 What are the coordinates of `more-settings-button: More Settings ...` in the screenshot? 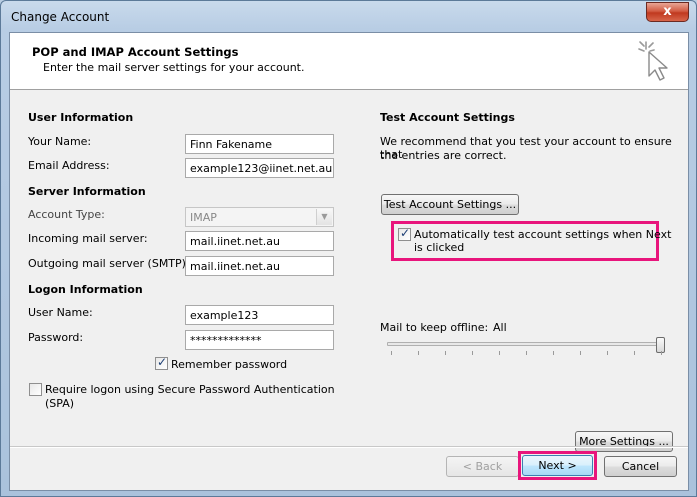 It's located at (624, 441).